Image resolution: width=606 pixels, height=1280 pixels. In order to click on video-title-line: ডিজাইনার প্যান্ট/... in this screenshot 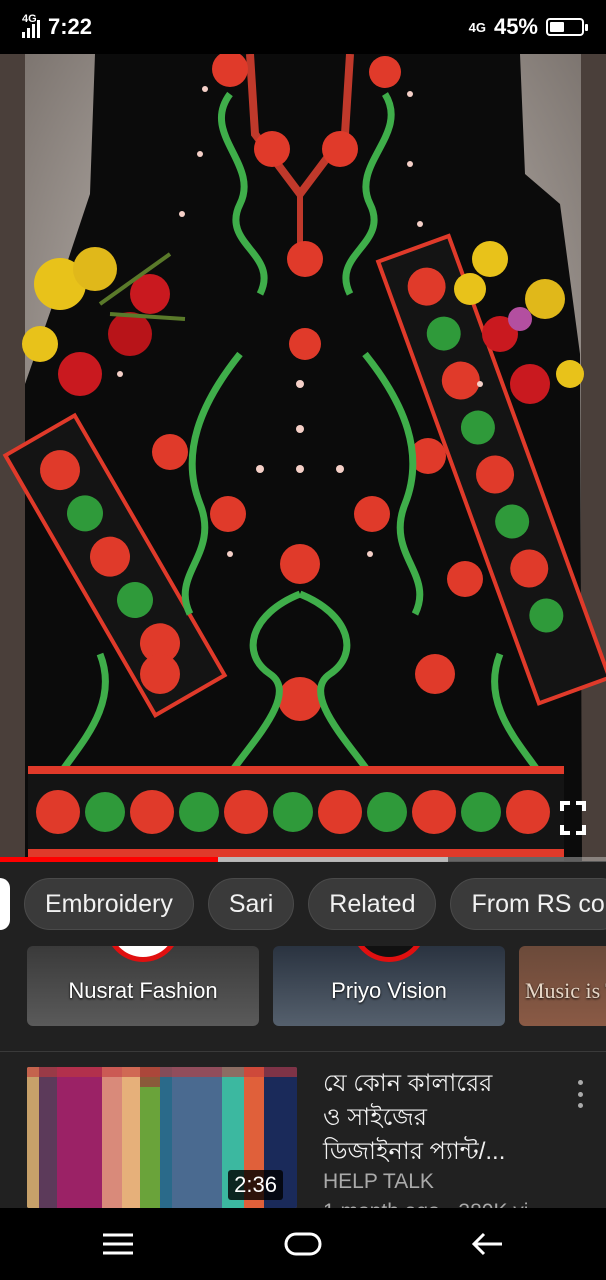, I will do `click(414, 1151)`.